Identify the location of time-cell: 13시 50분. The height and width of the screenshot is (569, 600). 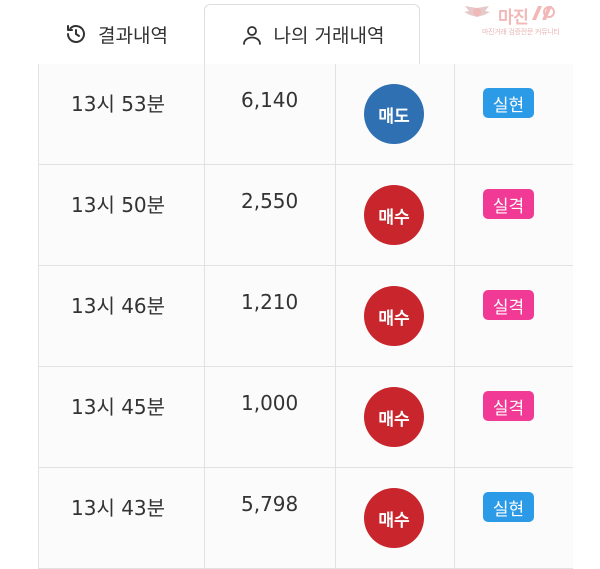
(122, 215).